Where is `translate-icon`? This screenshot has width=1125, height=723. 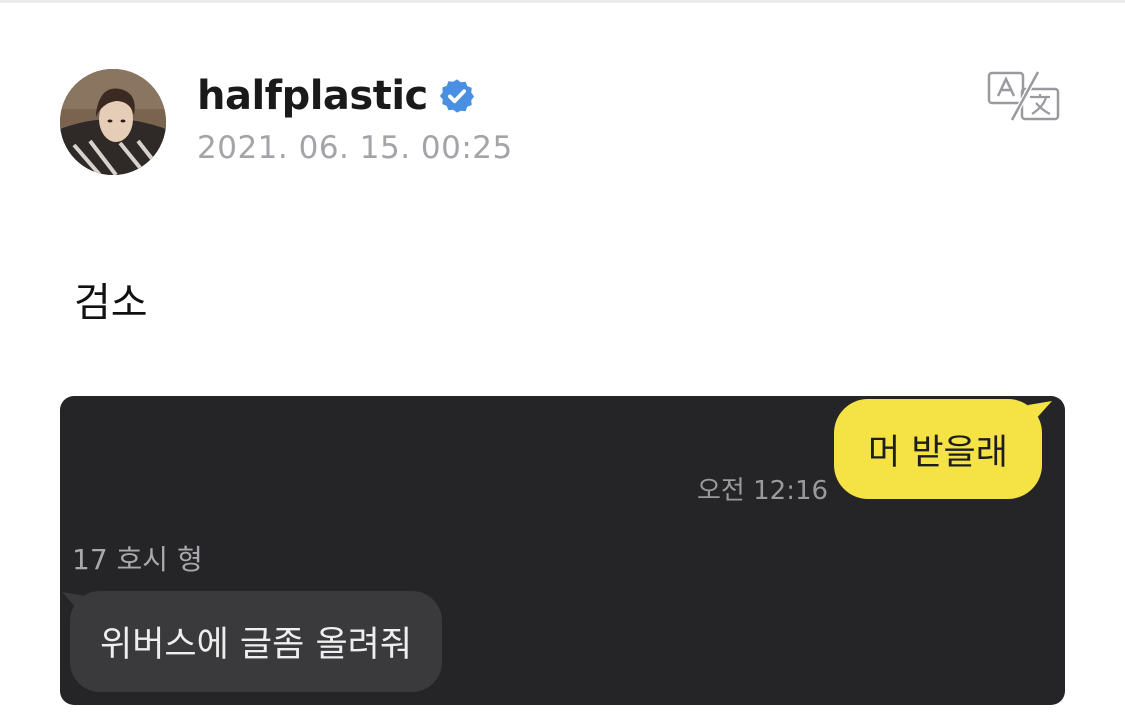
translate-icon is located at coordinates (1023, 96).